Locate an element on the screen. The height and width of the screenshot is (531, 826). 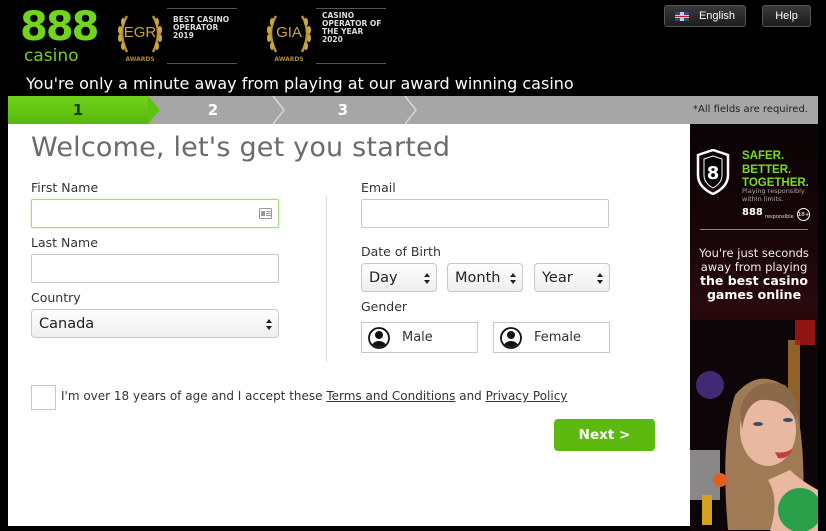
step-chevron-icon is located at coordinates (410, 110).